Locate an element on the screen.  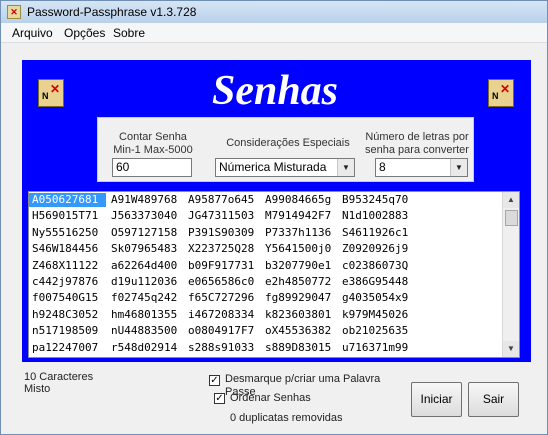
wordpass-label-line1: Desmarque p/criar uma Palavra is located at coordinates (303, 379).